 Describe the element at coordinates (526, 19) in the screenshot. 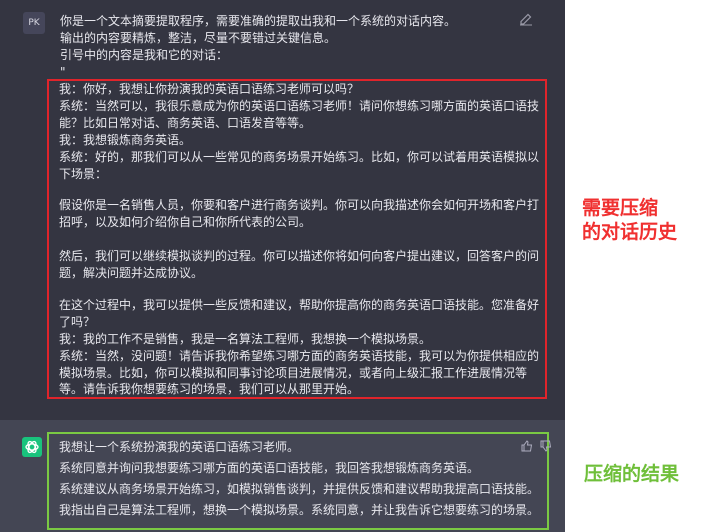

I see `edit-icon` at that location.